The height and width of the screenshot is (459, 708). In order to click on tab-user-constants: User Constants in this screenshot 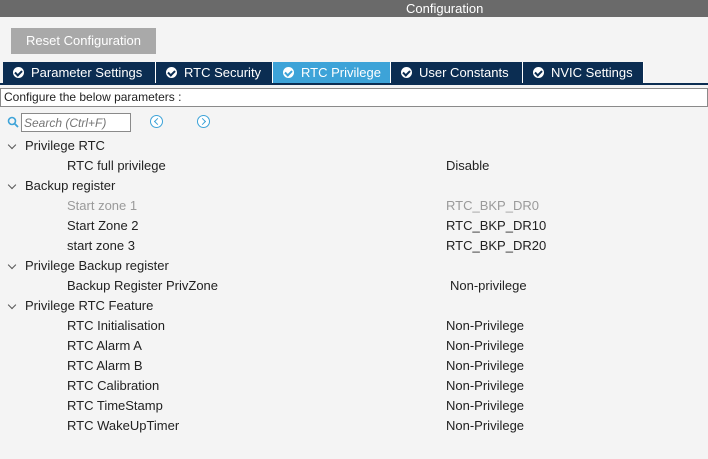, I will do `click(457, 72)`.